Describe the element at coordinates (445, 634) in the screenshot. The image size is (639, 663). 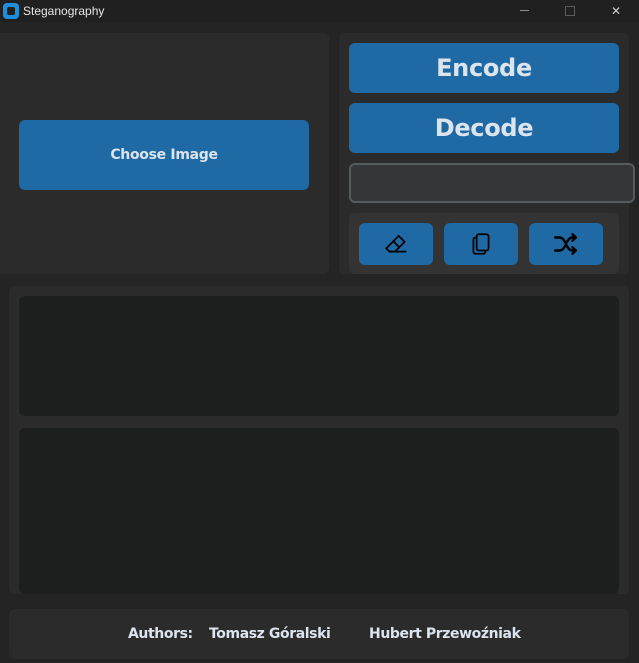
I see `author-name: Hubert Przewoźniak` at that location.